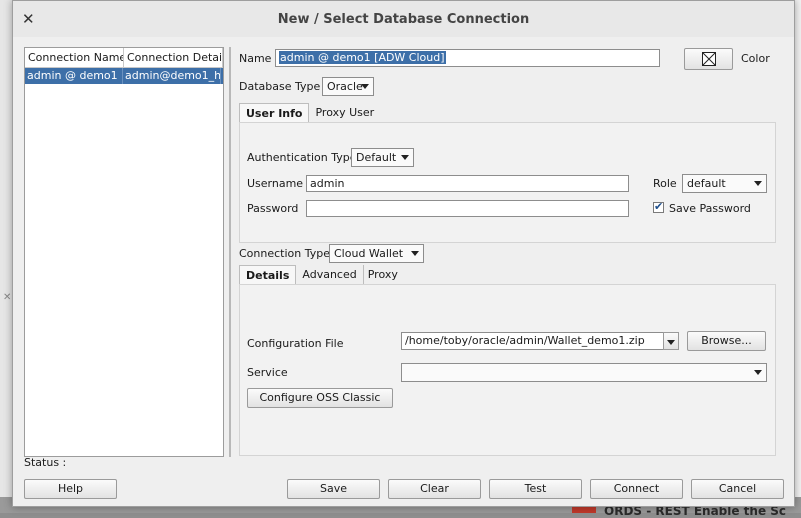 The image size is (801, 518). Describe the element at coordinates (280, 86) in the screenshot. I see `database-type-label: Database Type` at that location.